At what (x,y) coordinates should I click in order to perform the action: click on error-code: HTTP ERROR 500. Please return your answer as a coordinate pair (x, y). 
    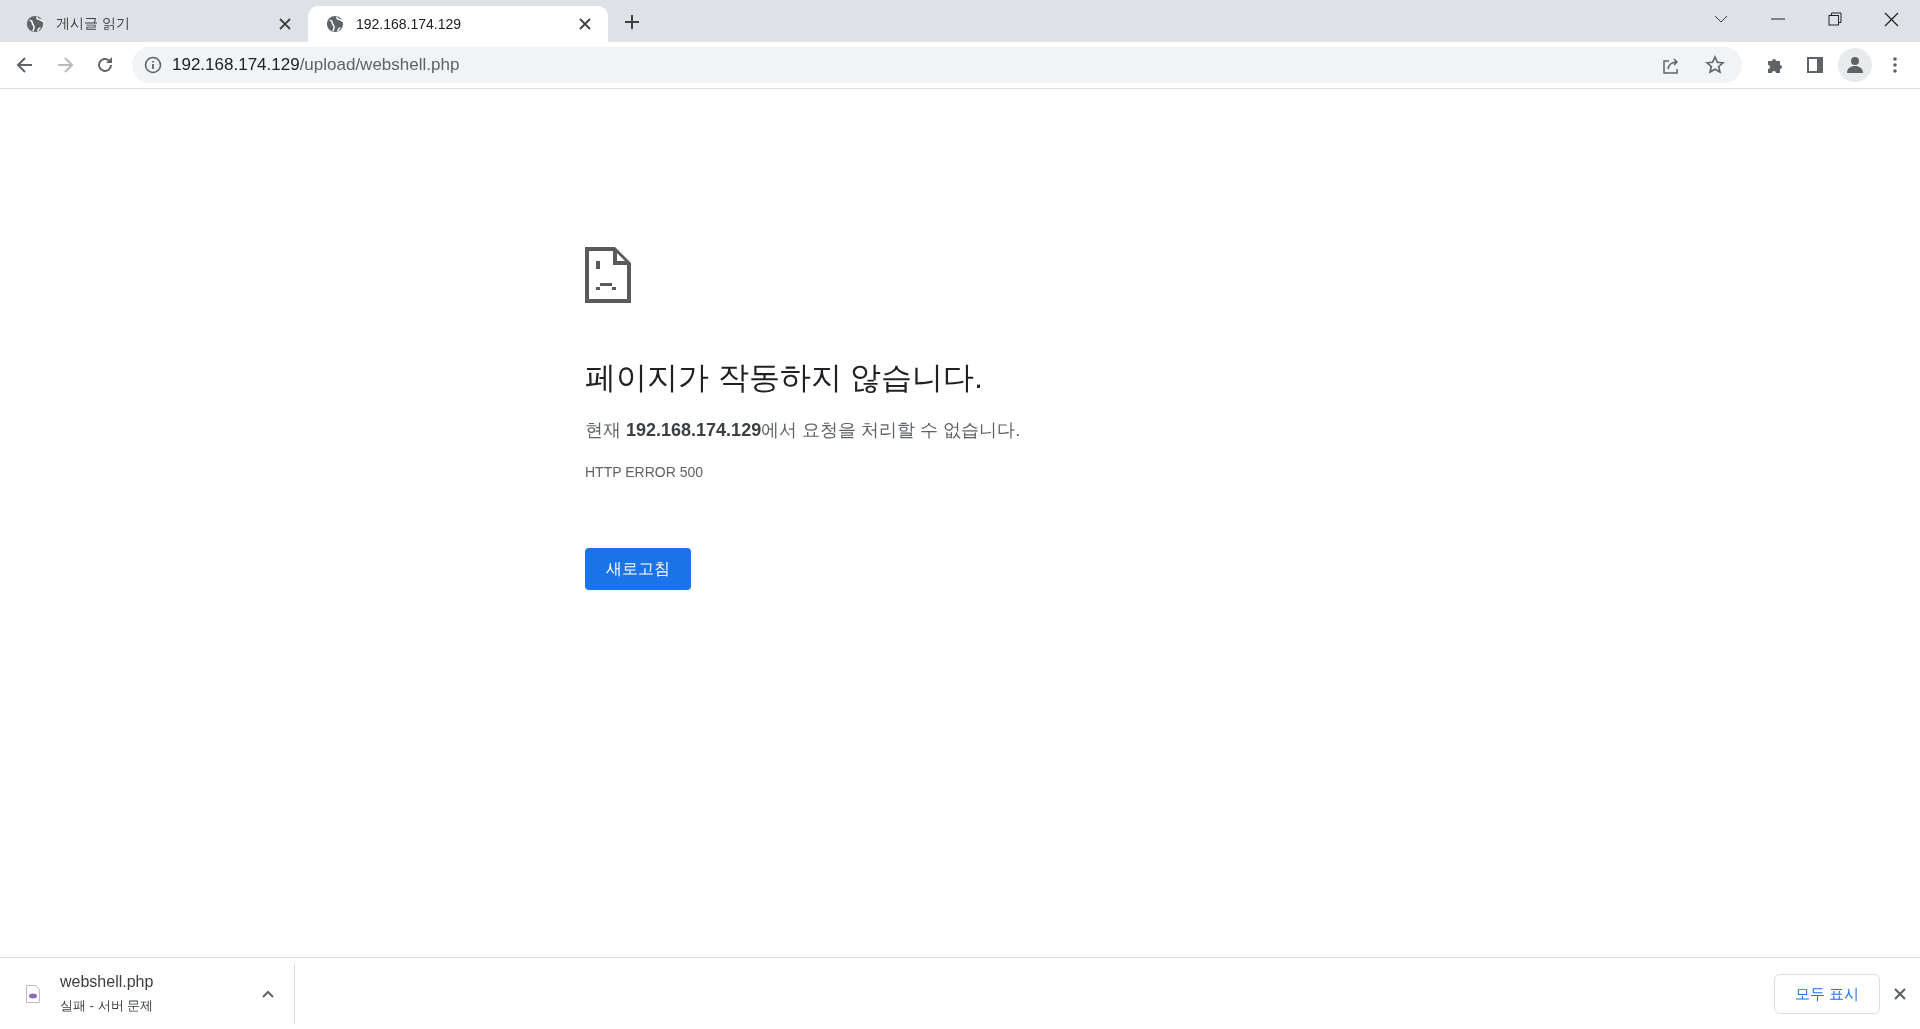
    Looking at the image, I should click on (644, 472).